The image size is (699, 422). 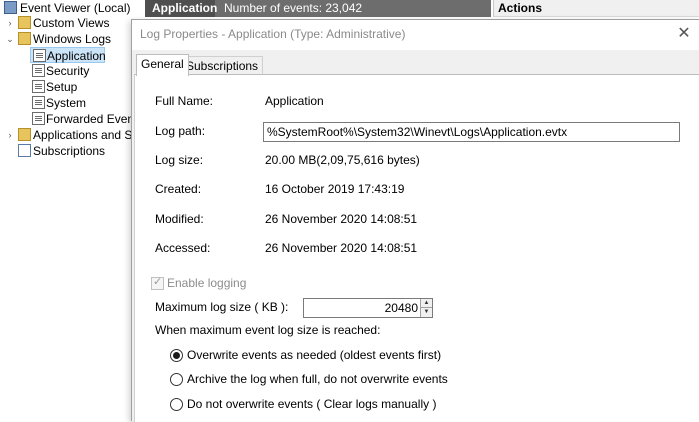 What do you see at coordinates (80, 103) in the screenshot?
I see `tree-item-system: System` at bounding box center [80, 103].